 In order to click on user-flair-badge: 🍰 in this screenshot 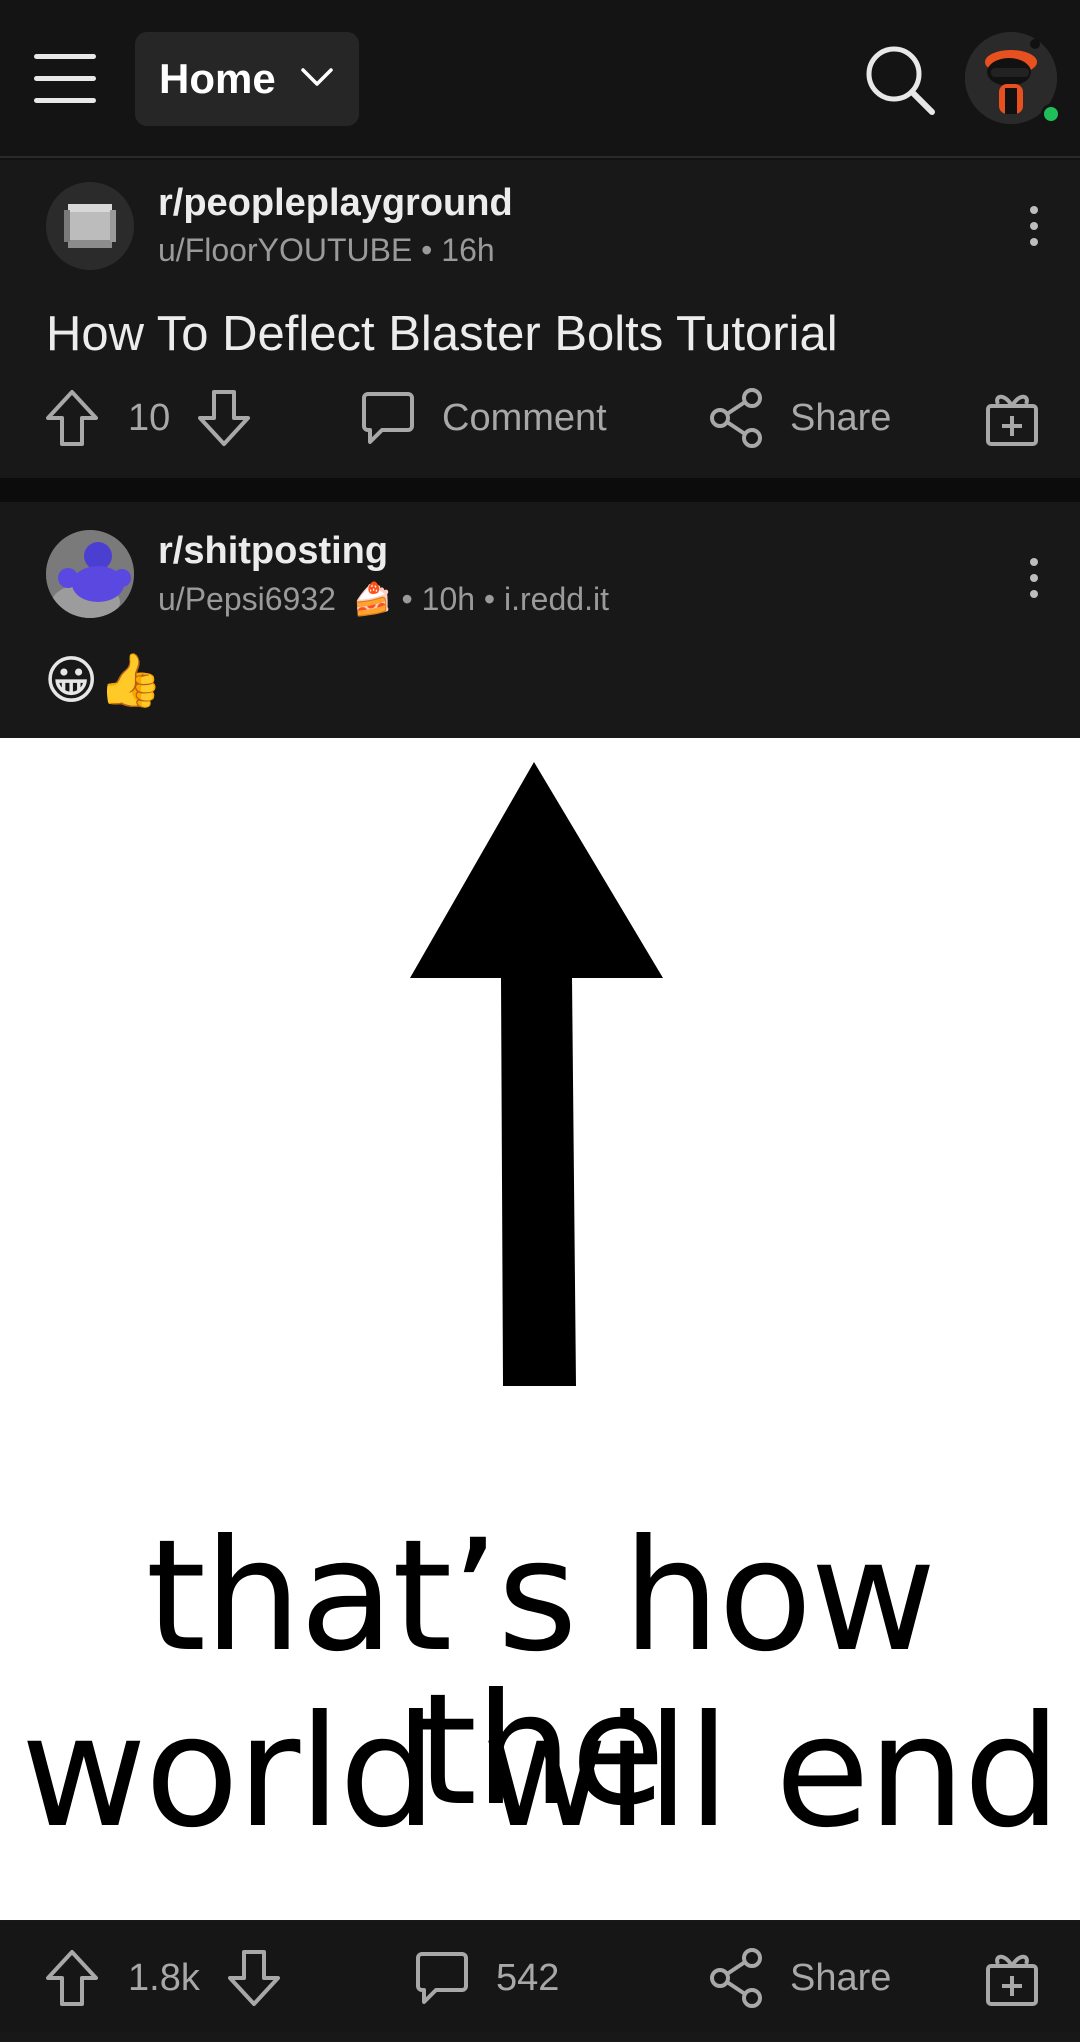, I will do `click(372, 599)`.